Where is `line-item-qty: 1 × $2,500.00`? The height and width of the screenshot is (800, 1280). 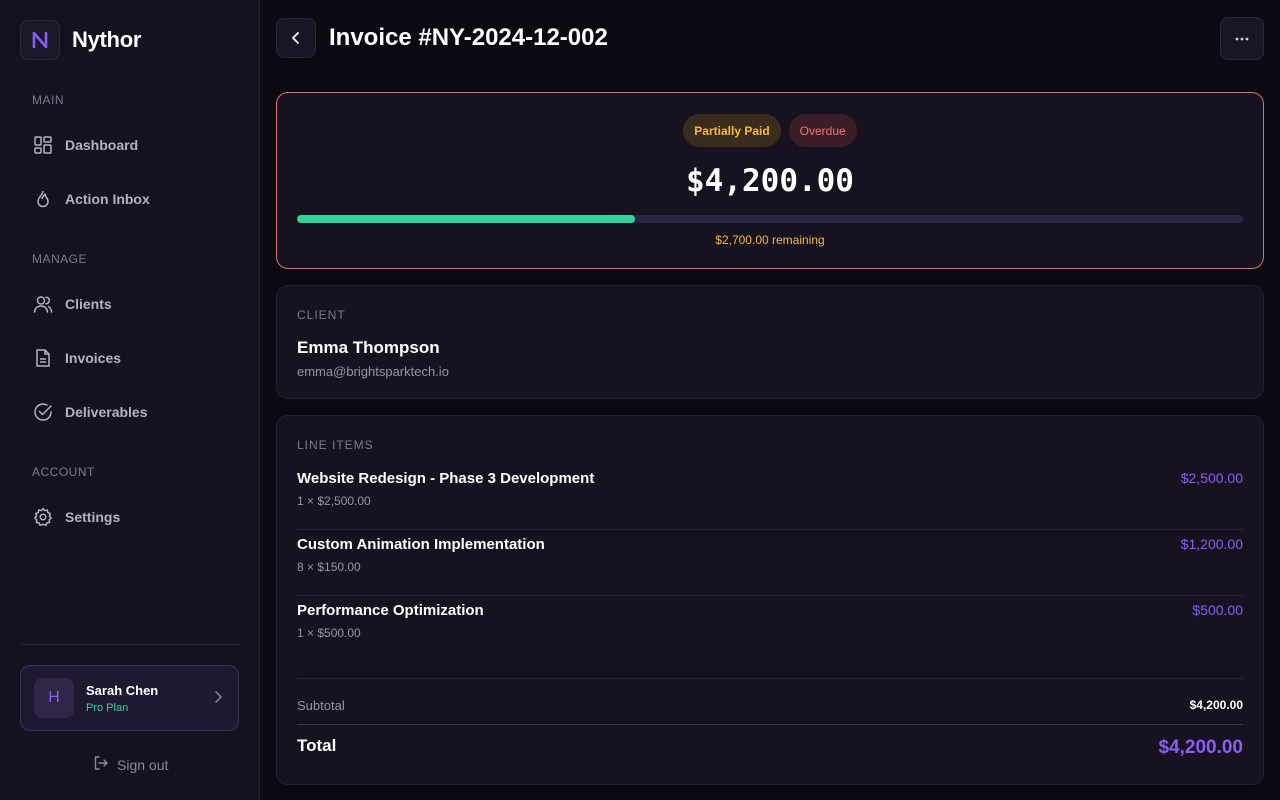
line-item-qty: 1 × $2,500.00 is located at coordinates (334, 501).